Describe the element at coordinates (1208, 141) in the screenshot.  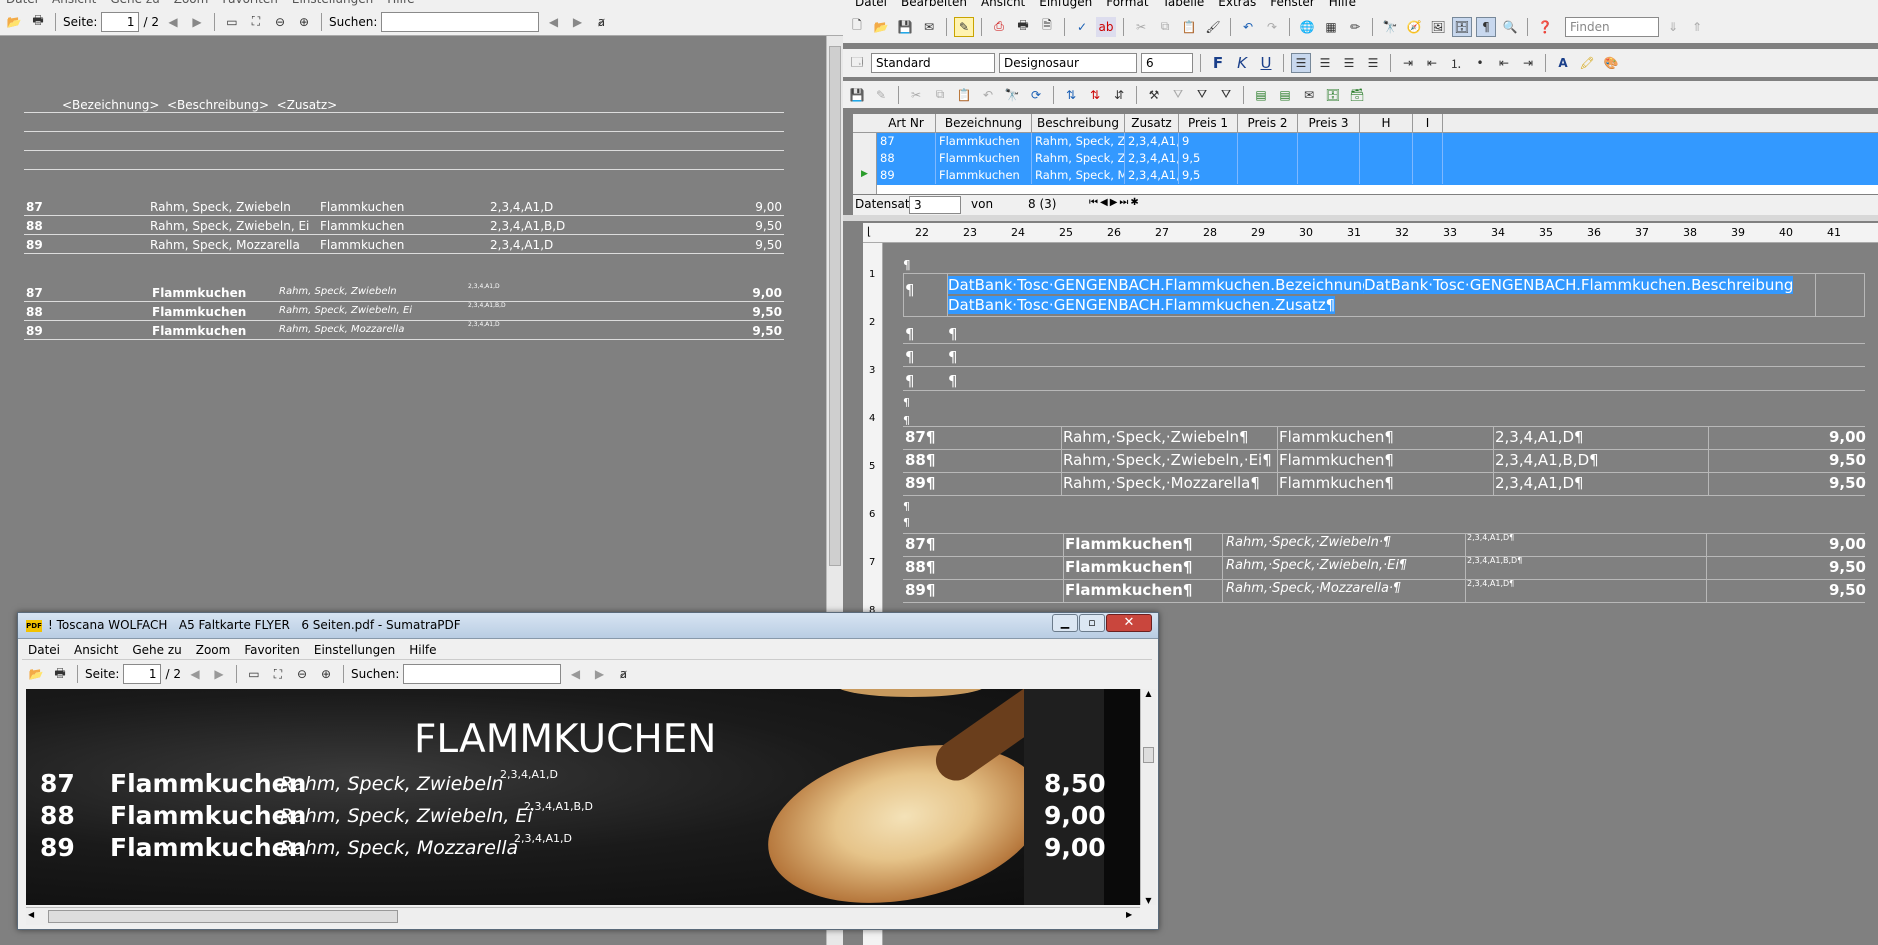
I see `grid-cell: 9` at that location.